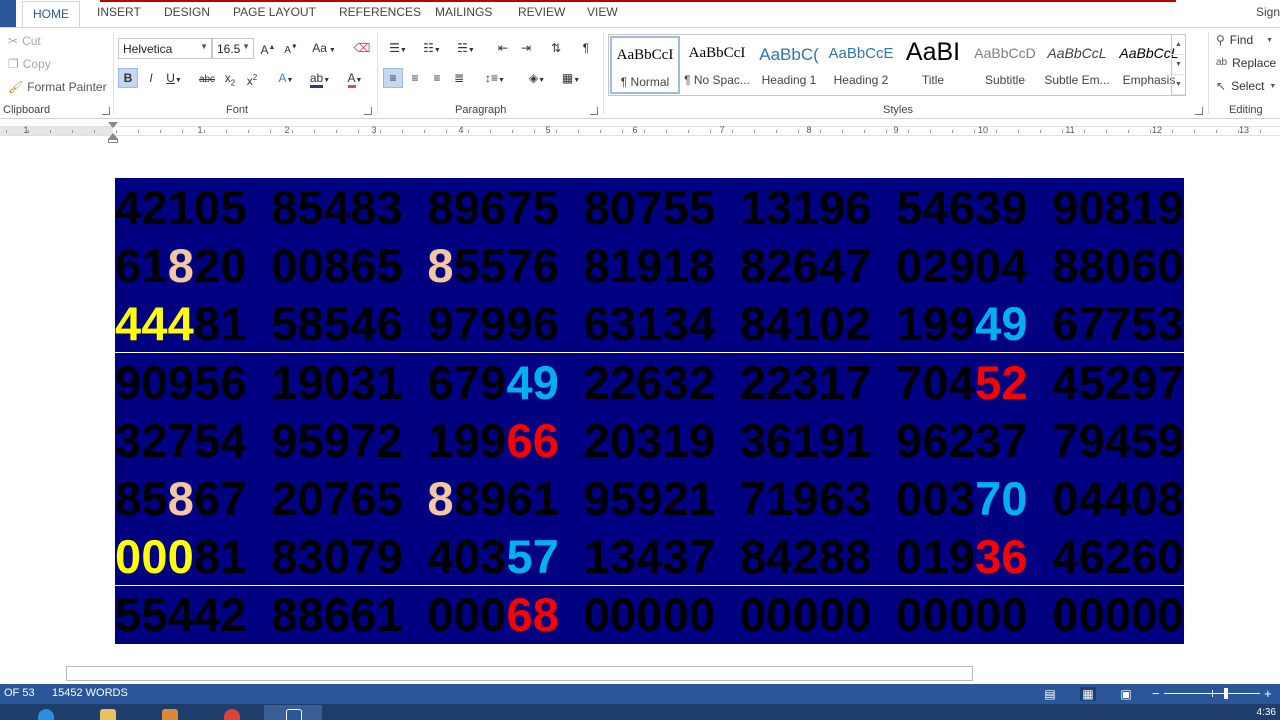 The image size is (1280, 720). I want to click on decrease-indent-button: ⇤, so click(503, 48).